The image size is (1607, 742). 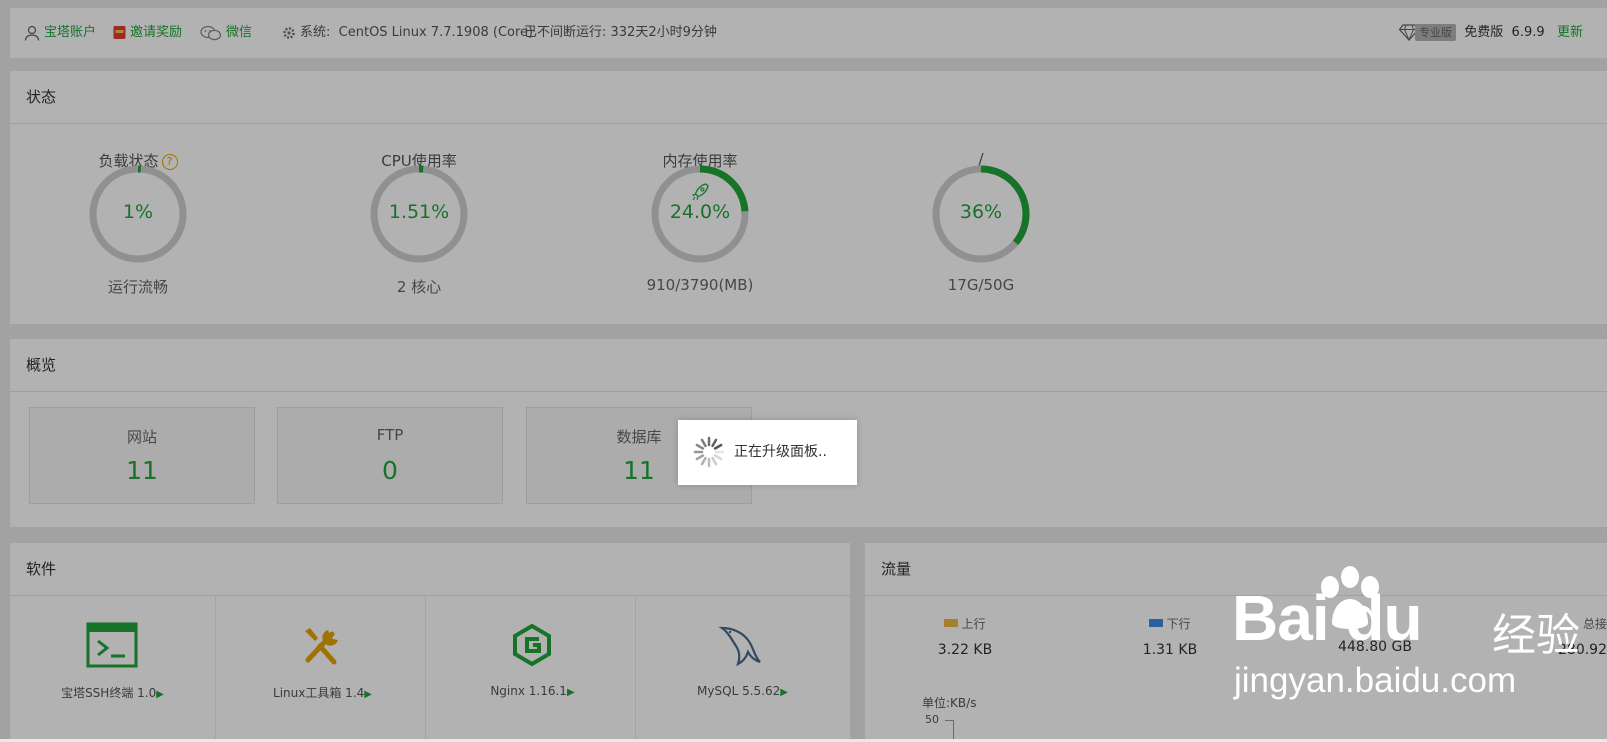 I want to click on loading-dialog: 正在升级面板.., so click(x=767, y=452).